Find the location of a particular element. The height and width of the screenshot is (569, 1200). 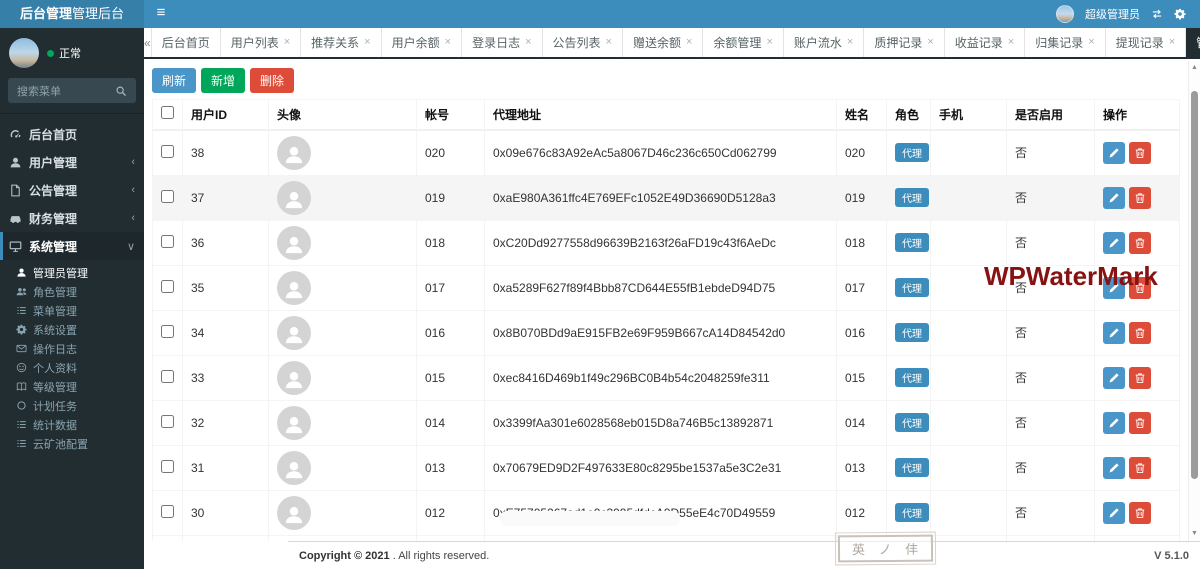

sidebar-subitem: 角色管理 is located at coordinates (72, 291).